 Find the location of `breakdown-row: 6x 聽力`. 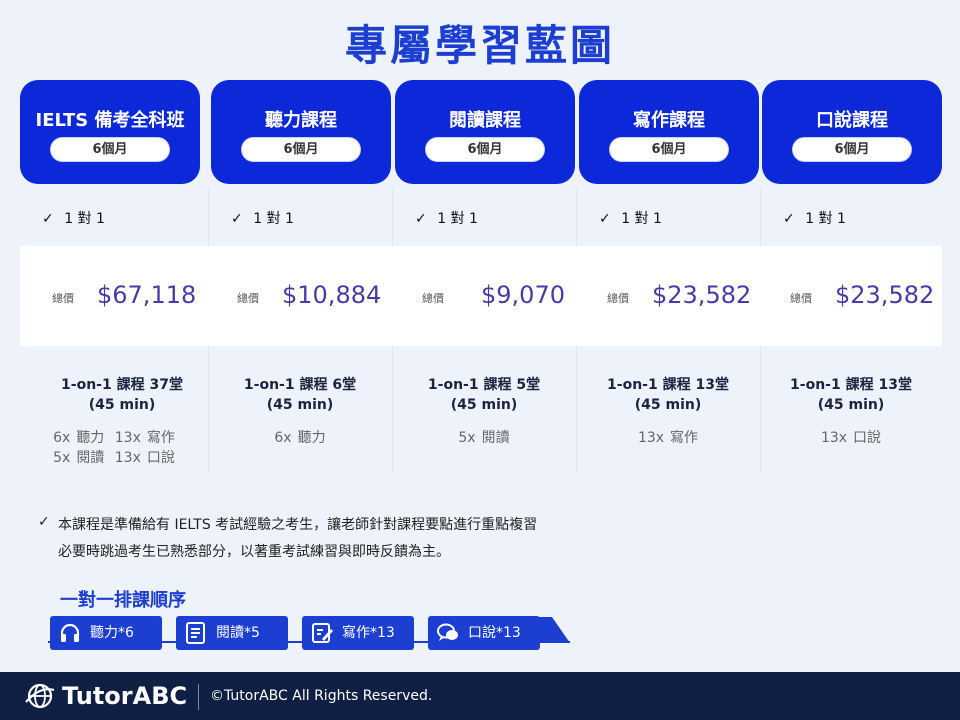

breakdown-row: 6x 聽力 is located at coordinates (300, 438).